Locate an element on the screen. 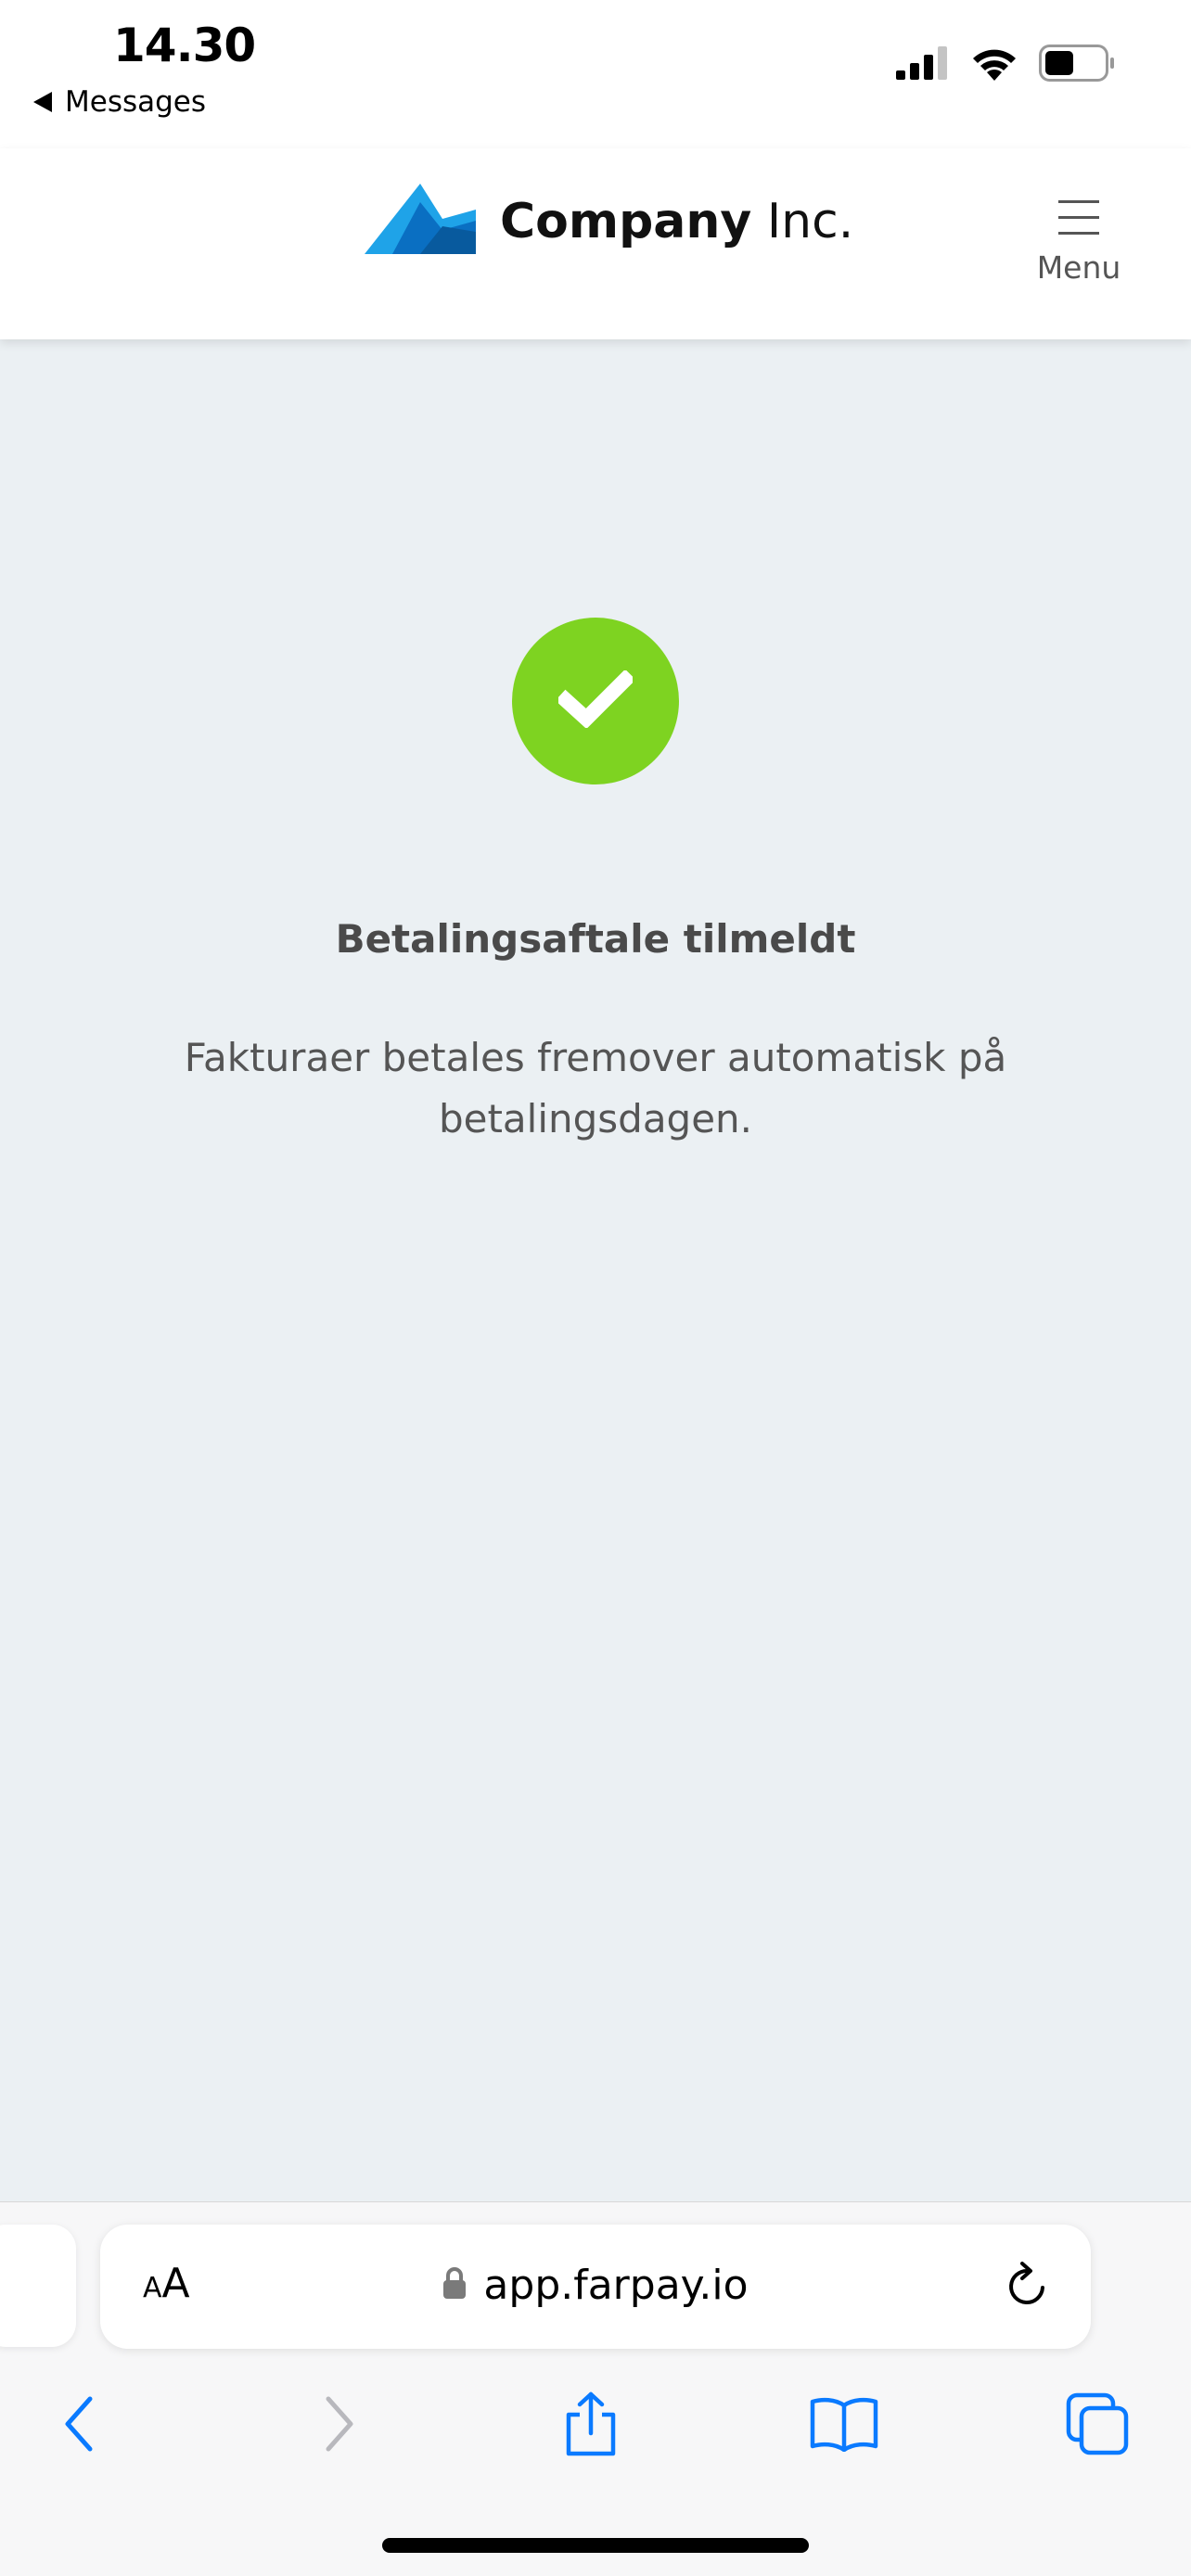  share-icon is located at coordinates (591, 2426).